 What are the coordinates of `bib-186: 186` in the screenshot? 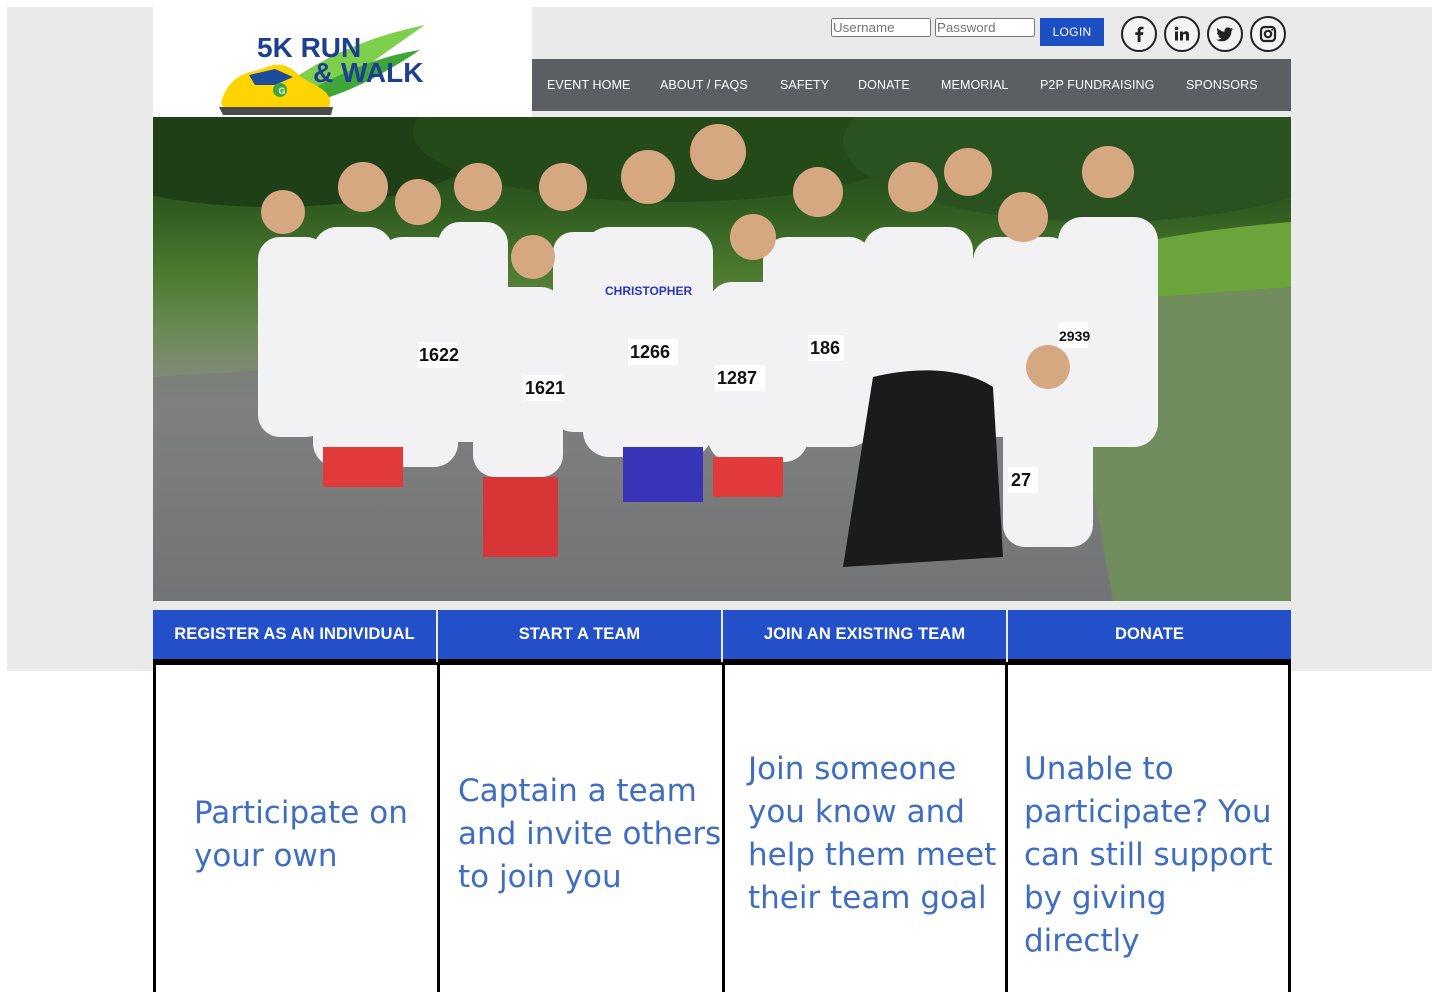 It's located at (825, 348).